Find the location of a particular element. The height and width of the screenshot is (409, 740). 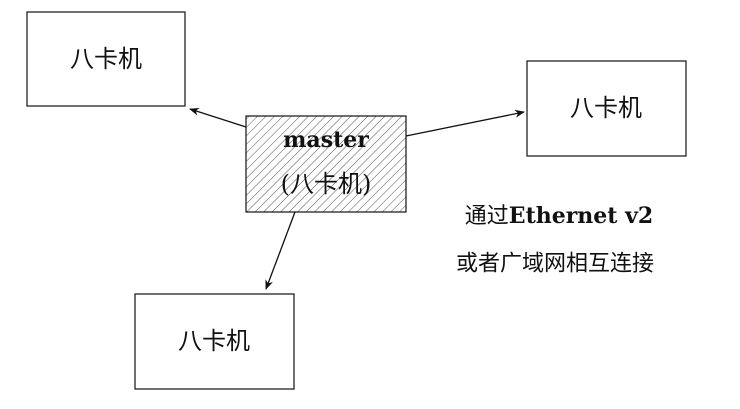

annotation-line1: 通过Ethernet v2 is located at coordinates (559, 216).